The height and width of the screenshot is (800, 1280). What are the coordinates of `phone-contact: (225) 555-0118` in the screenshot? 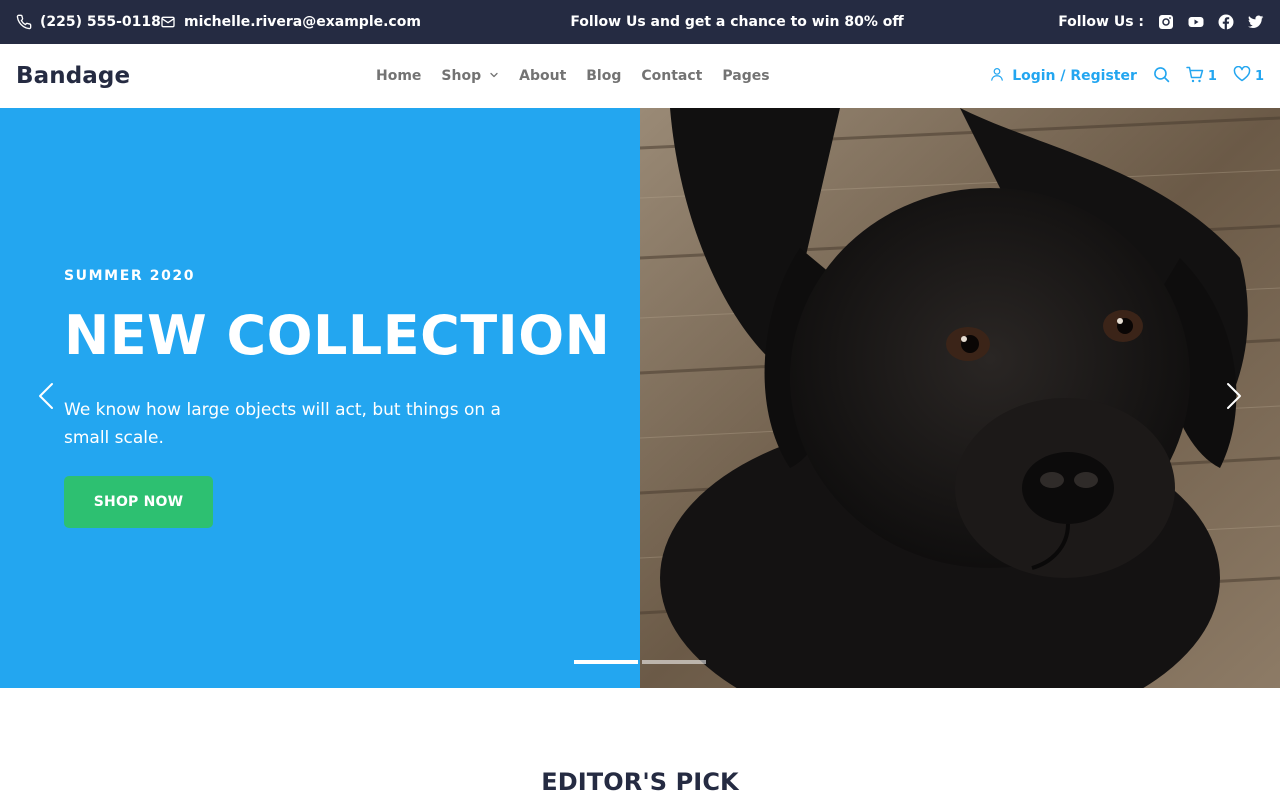 It's located at (88, 22).